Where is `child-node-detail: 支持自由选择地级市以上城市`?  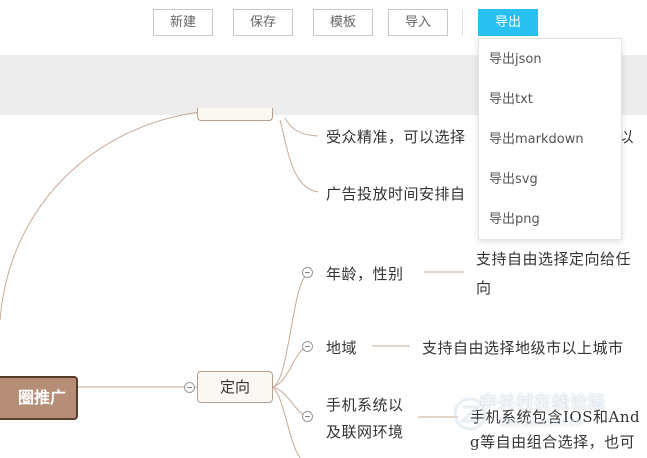 child-node-detail: 支持自由选择地级市以上城市 is located at coordinates (523, 347).